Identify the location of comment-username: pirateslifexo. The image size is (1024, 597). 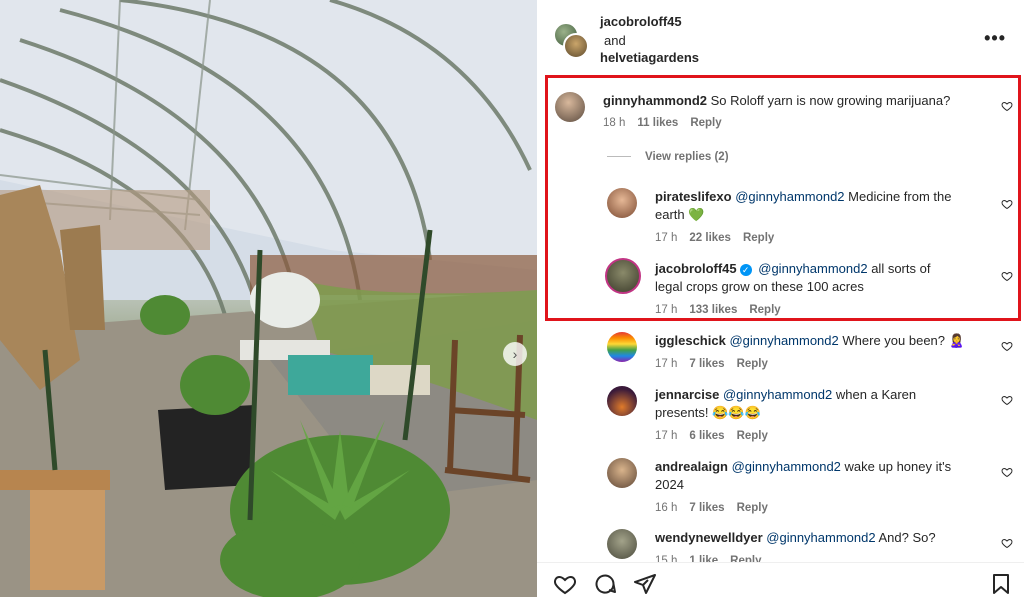
(693, 196).